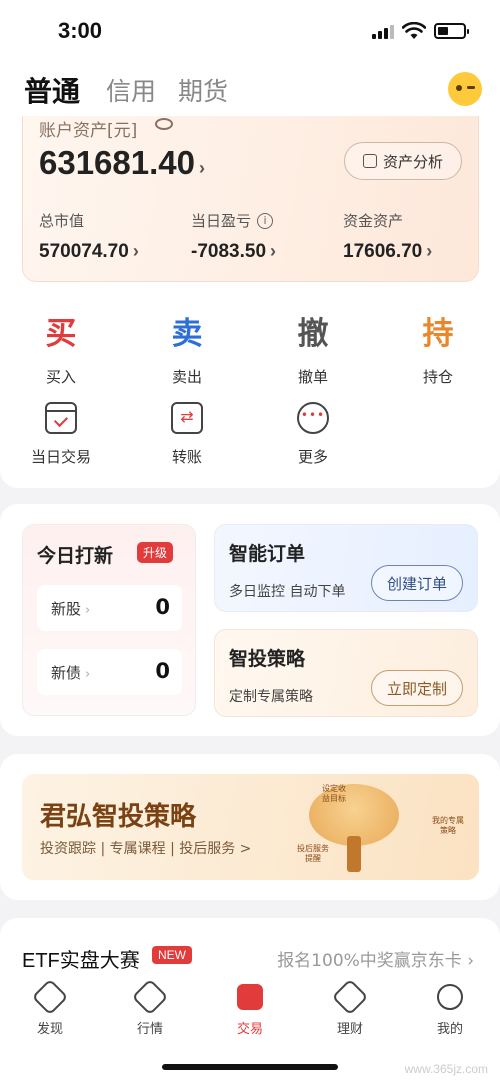  I want to click on etf-promo-link: 报名100%中奖赢京东卡 ›, so click(375, 958).